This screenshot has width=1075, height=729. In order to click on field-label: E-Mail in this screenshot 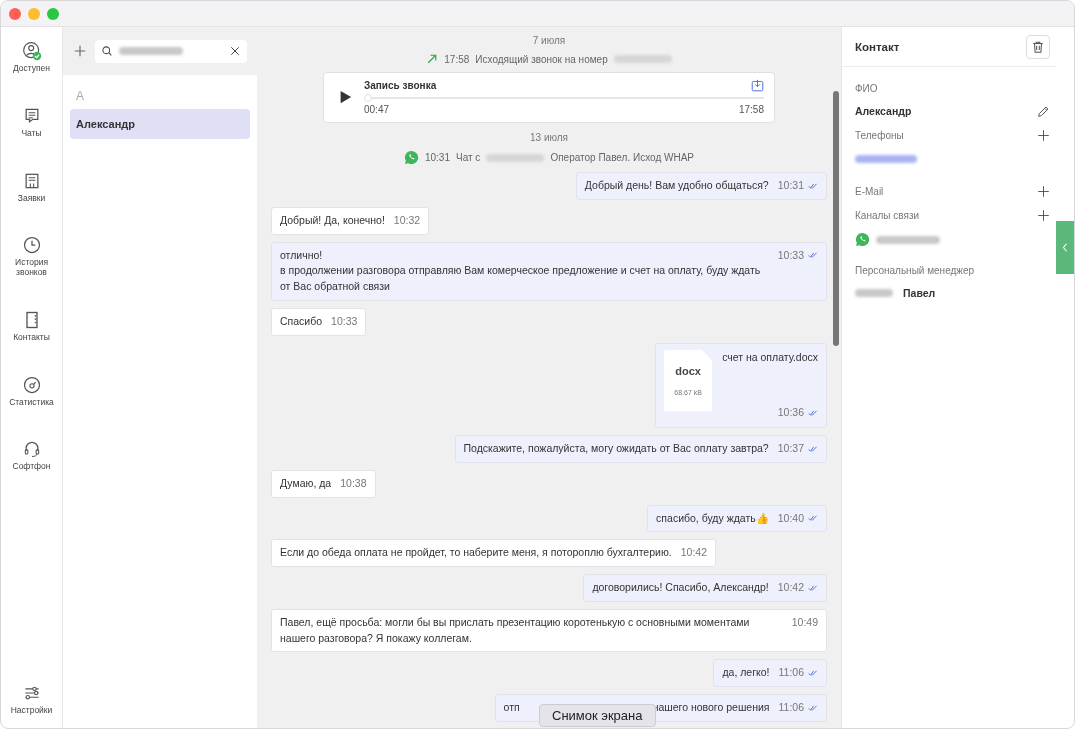, I will do `click(869, 191)`.